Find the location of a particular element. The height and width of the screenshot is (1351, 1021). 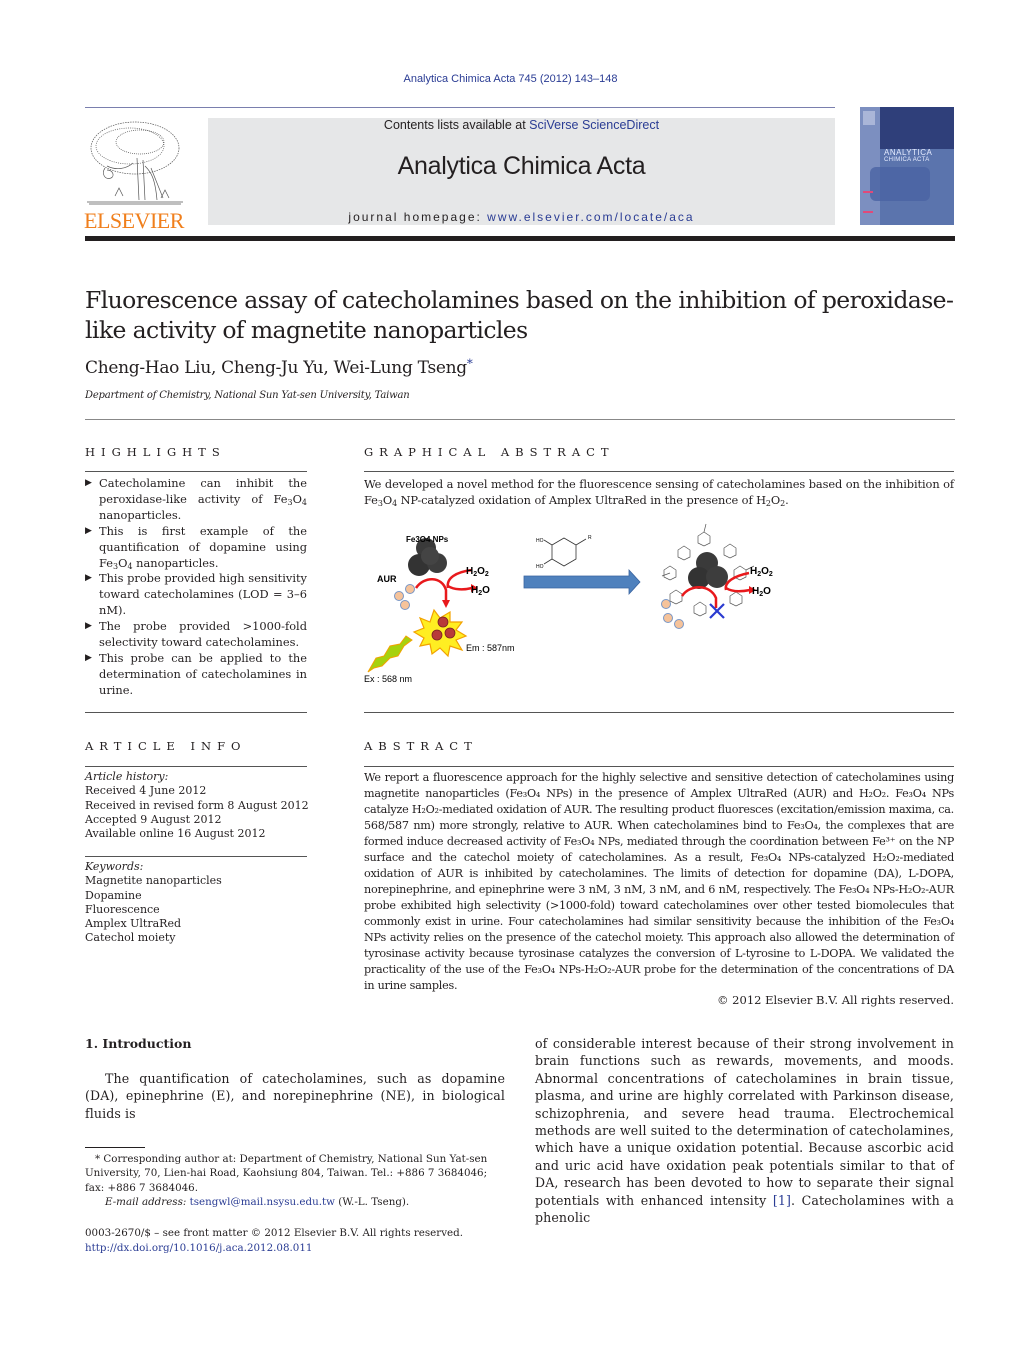

history-revised: Received in revised form 8 August 2012 is located at coordinates (197, 805).